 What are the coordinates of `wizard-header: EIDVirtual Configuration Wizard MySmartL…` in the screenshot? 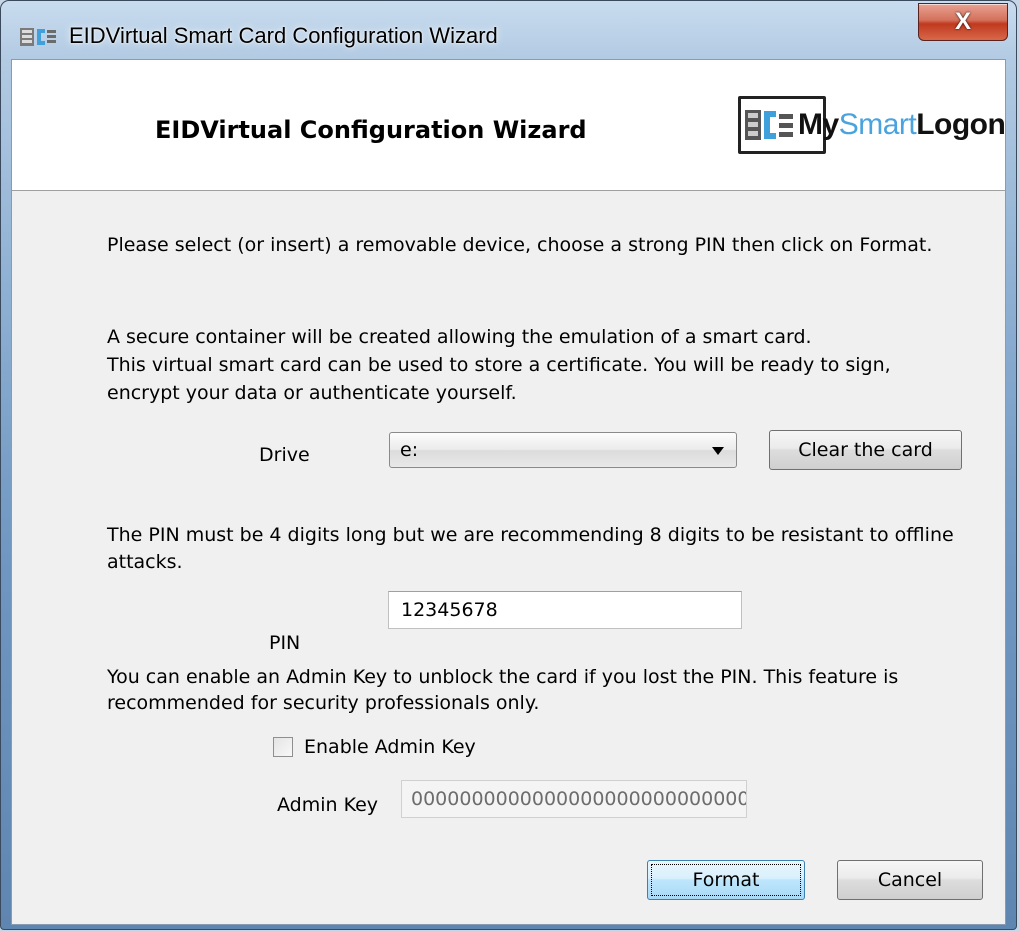 It's located at (510, 125).